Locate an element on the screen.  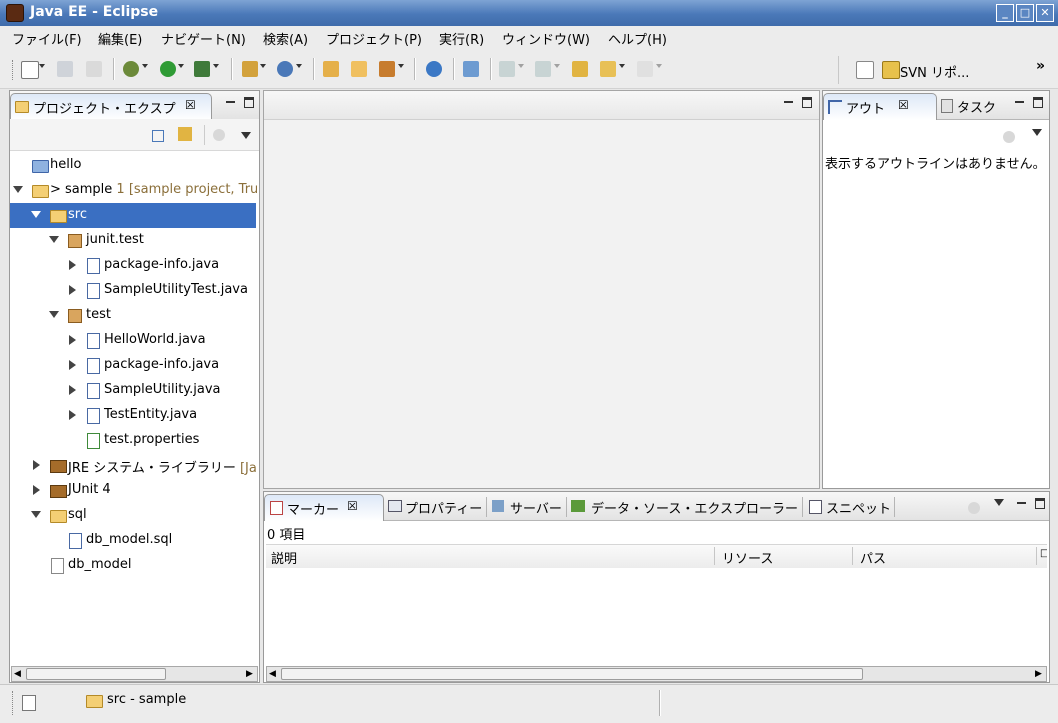
tab-properties: プロパティー is located at coordinates (443, 507).